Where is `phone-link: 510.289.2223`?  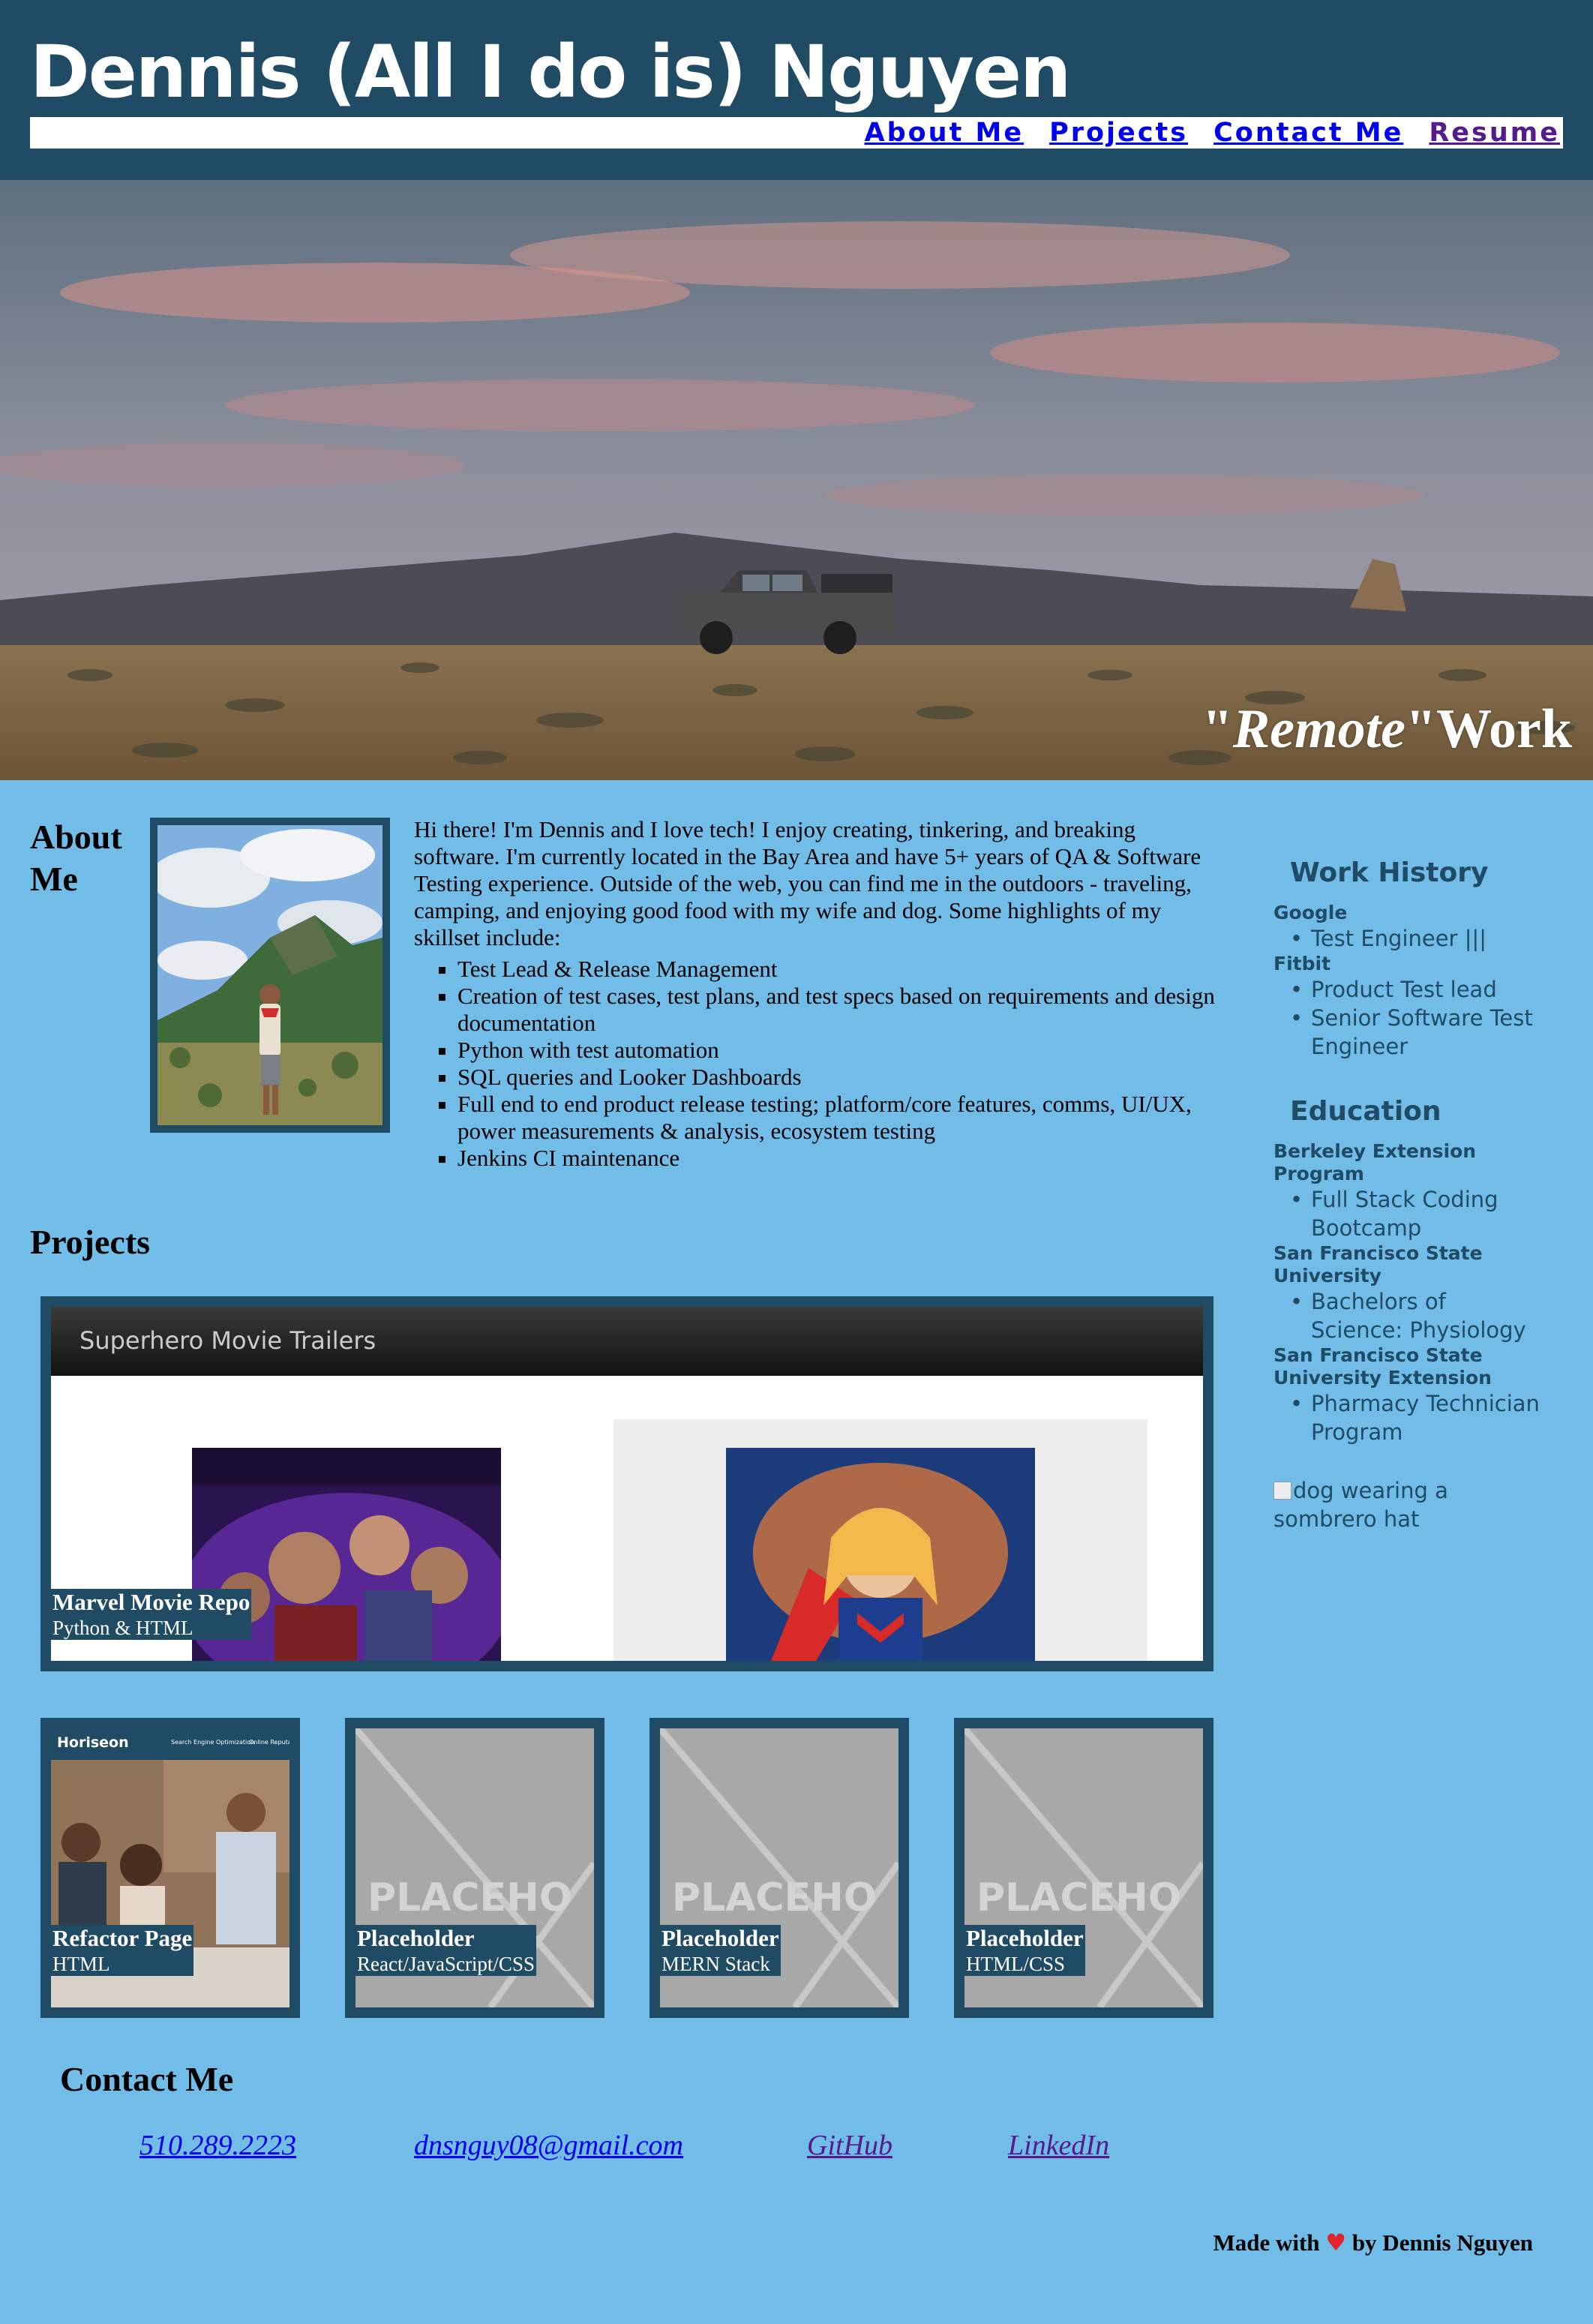 phone-link: 510.289.2223 is located at coordinates (218, 2145).